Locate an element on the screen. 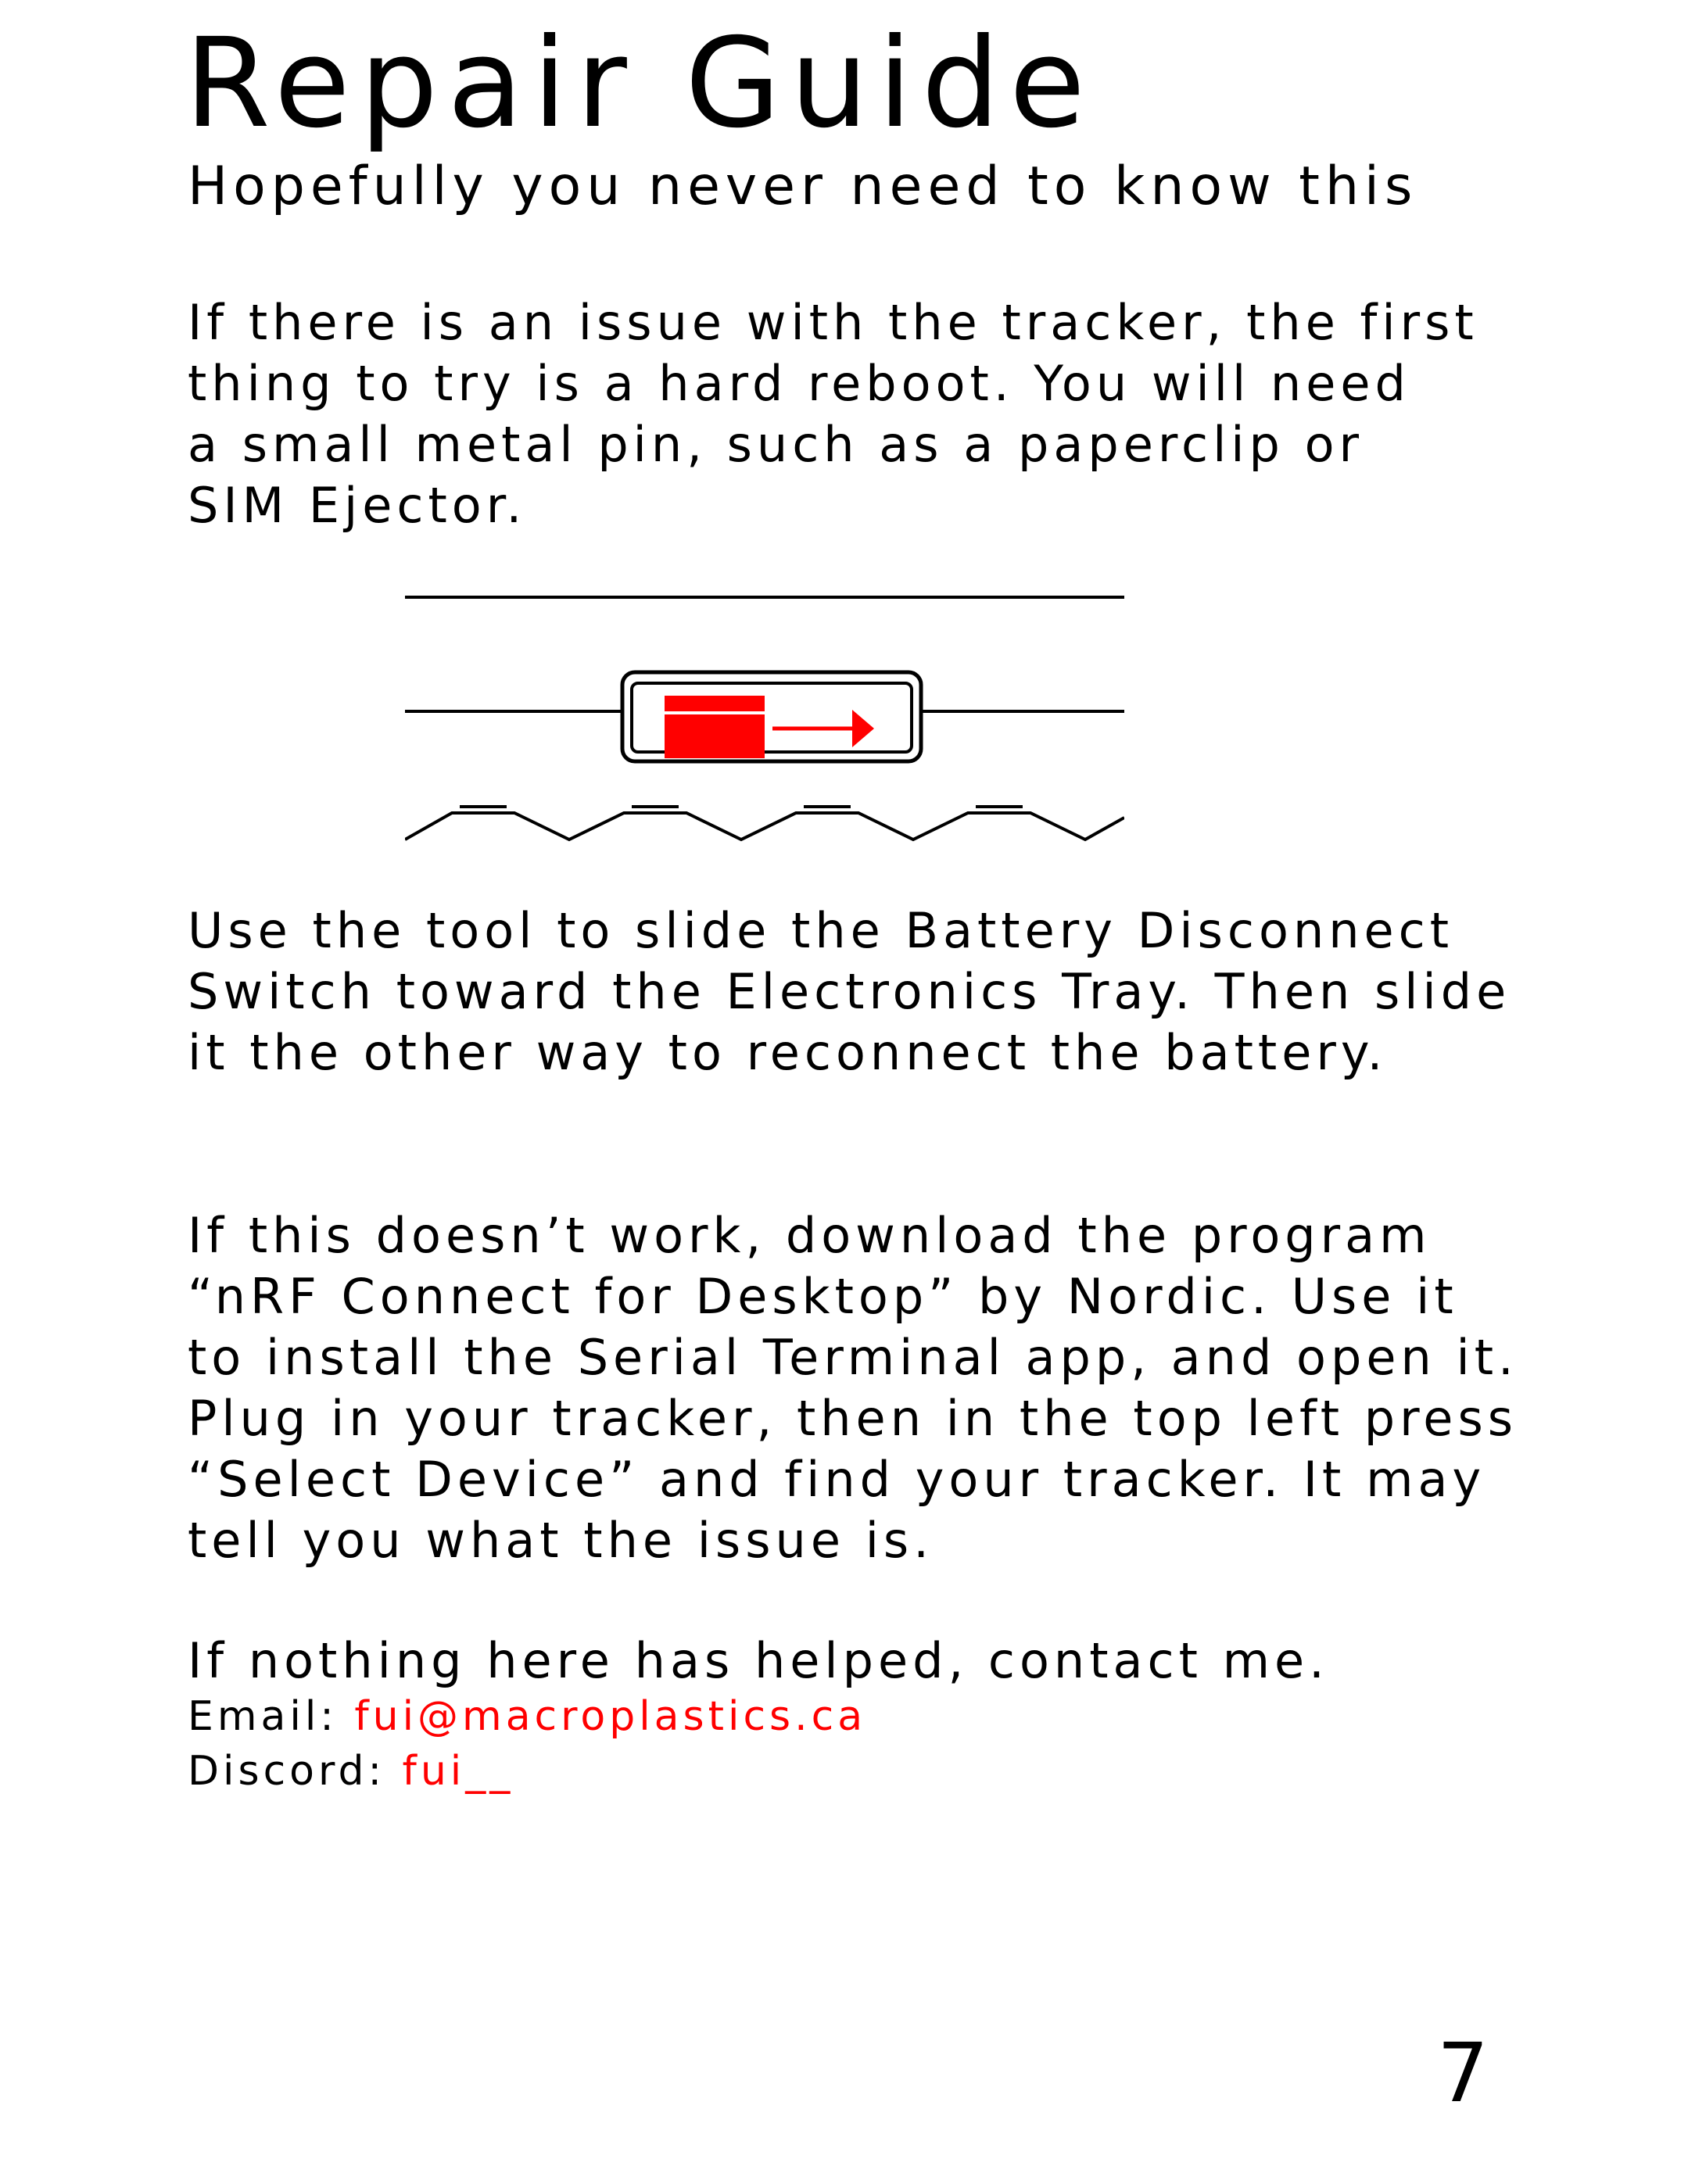  contact-discord-row: Discord: fui__ is located at coordinates (351, 1771).